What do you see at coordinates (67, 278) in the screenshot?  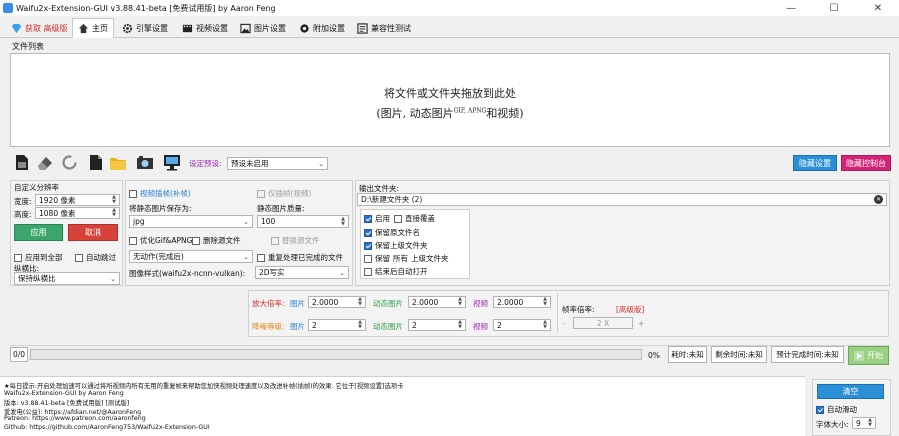 I see `aspect-ratio-select: 保持纵横比 ⌄` at bounding box center [67, 278].